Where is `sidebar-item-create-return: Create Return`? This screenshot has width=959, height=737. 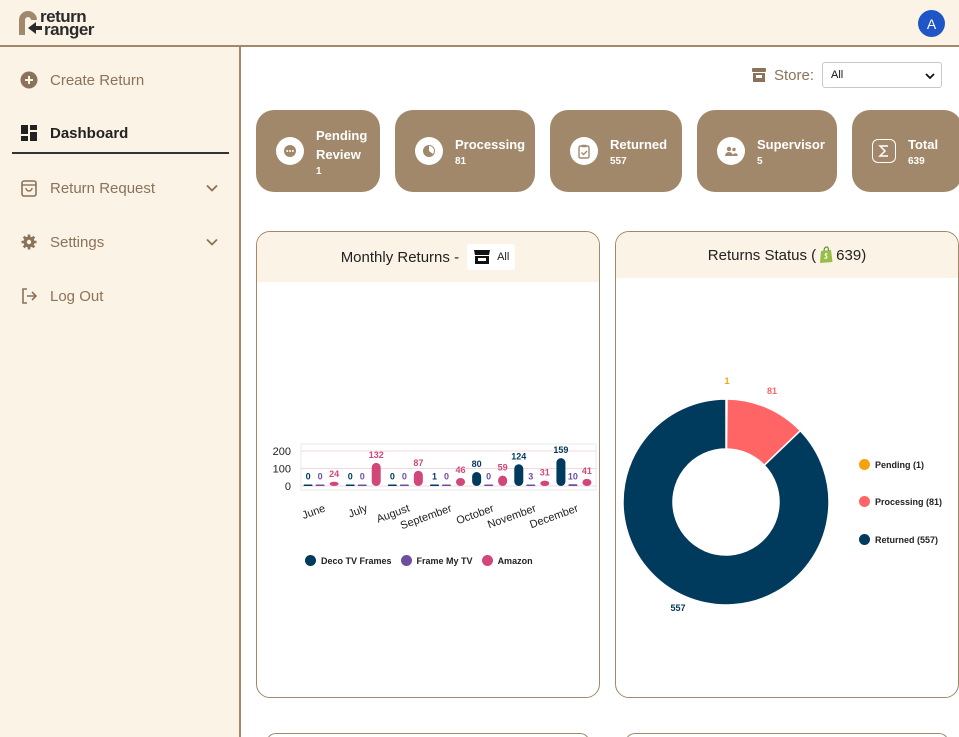 sidebar-item-create-return: Create Return is located at coordinates (120, 80).